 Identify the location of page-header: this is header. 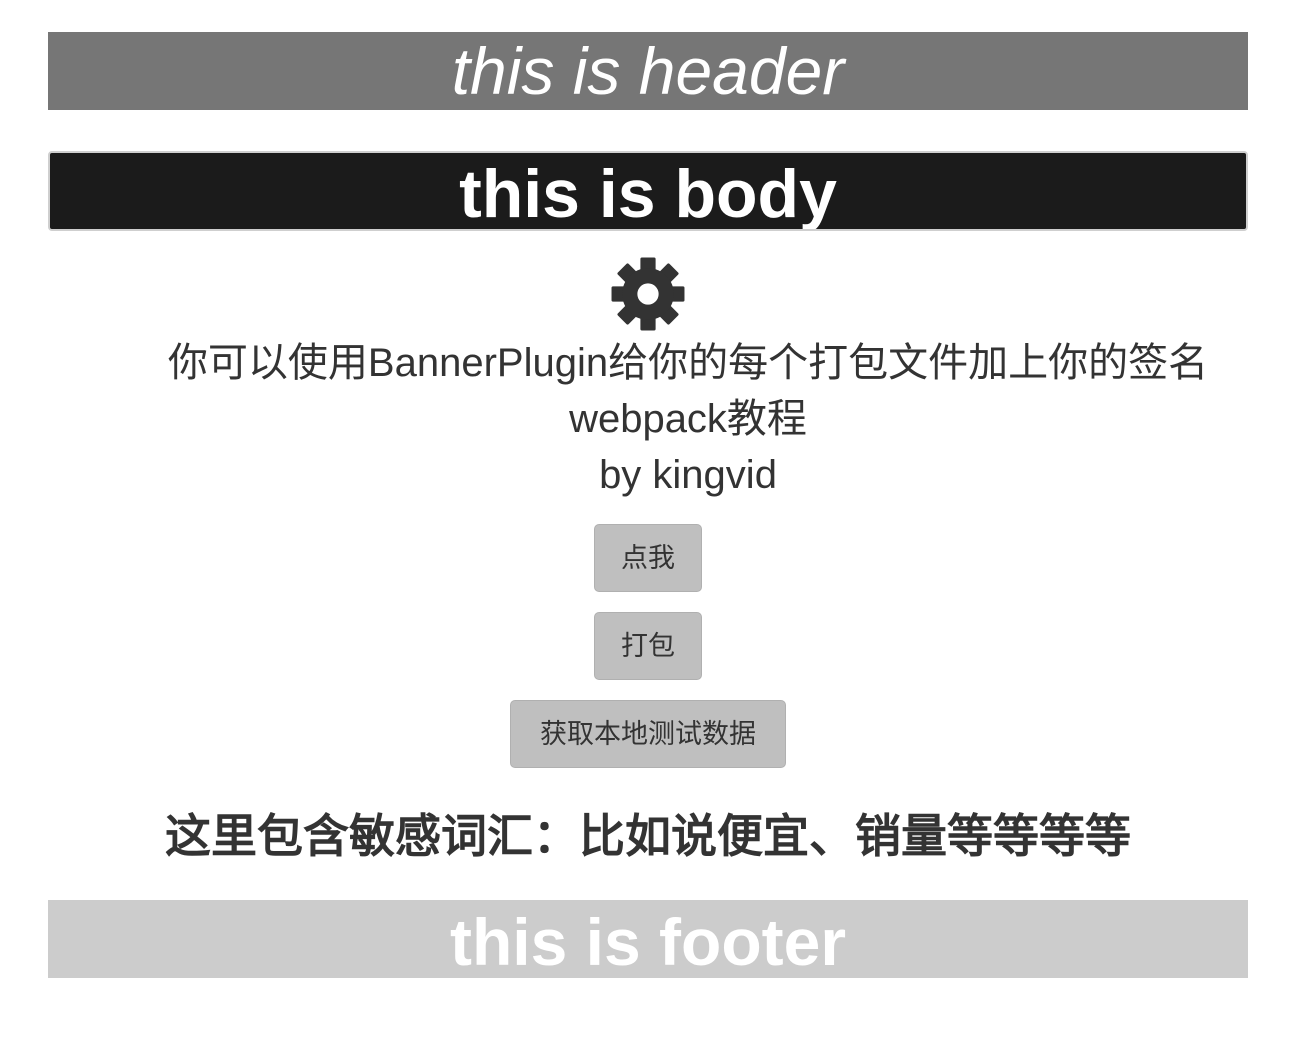
(648, 71).